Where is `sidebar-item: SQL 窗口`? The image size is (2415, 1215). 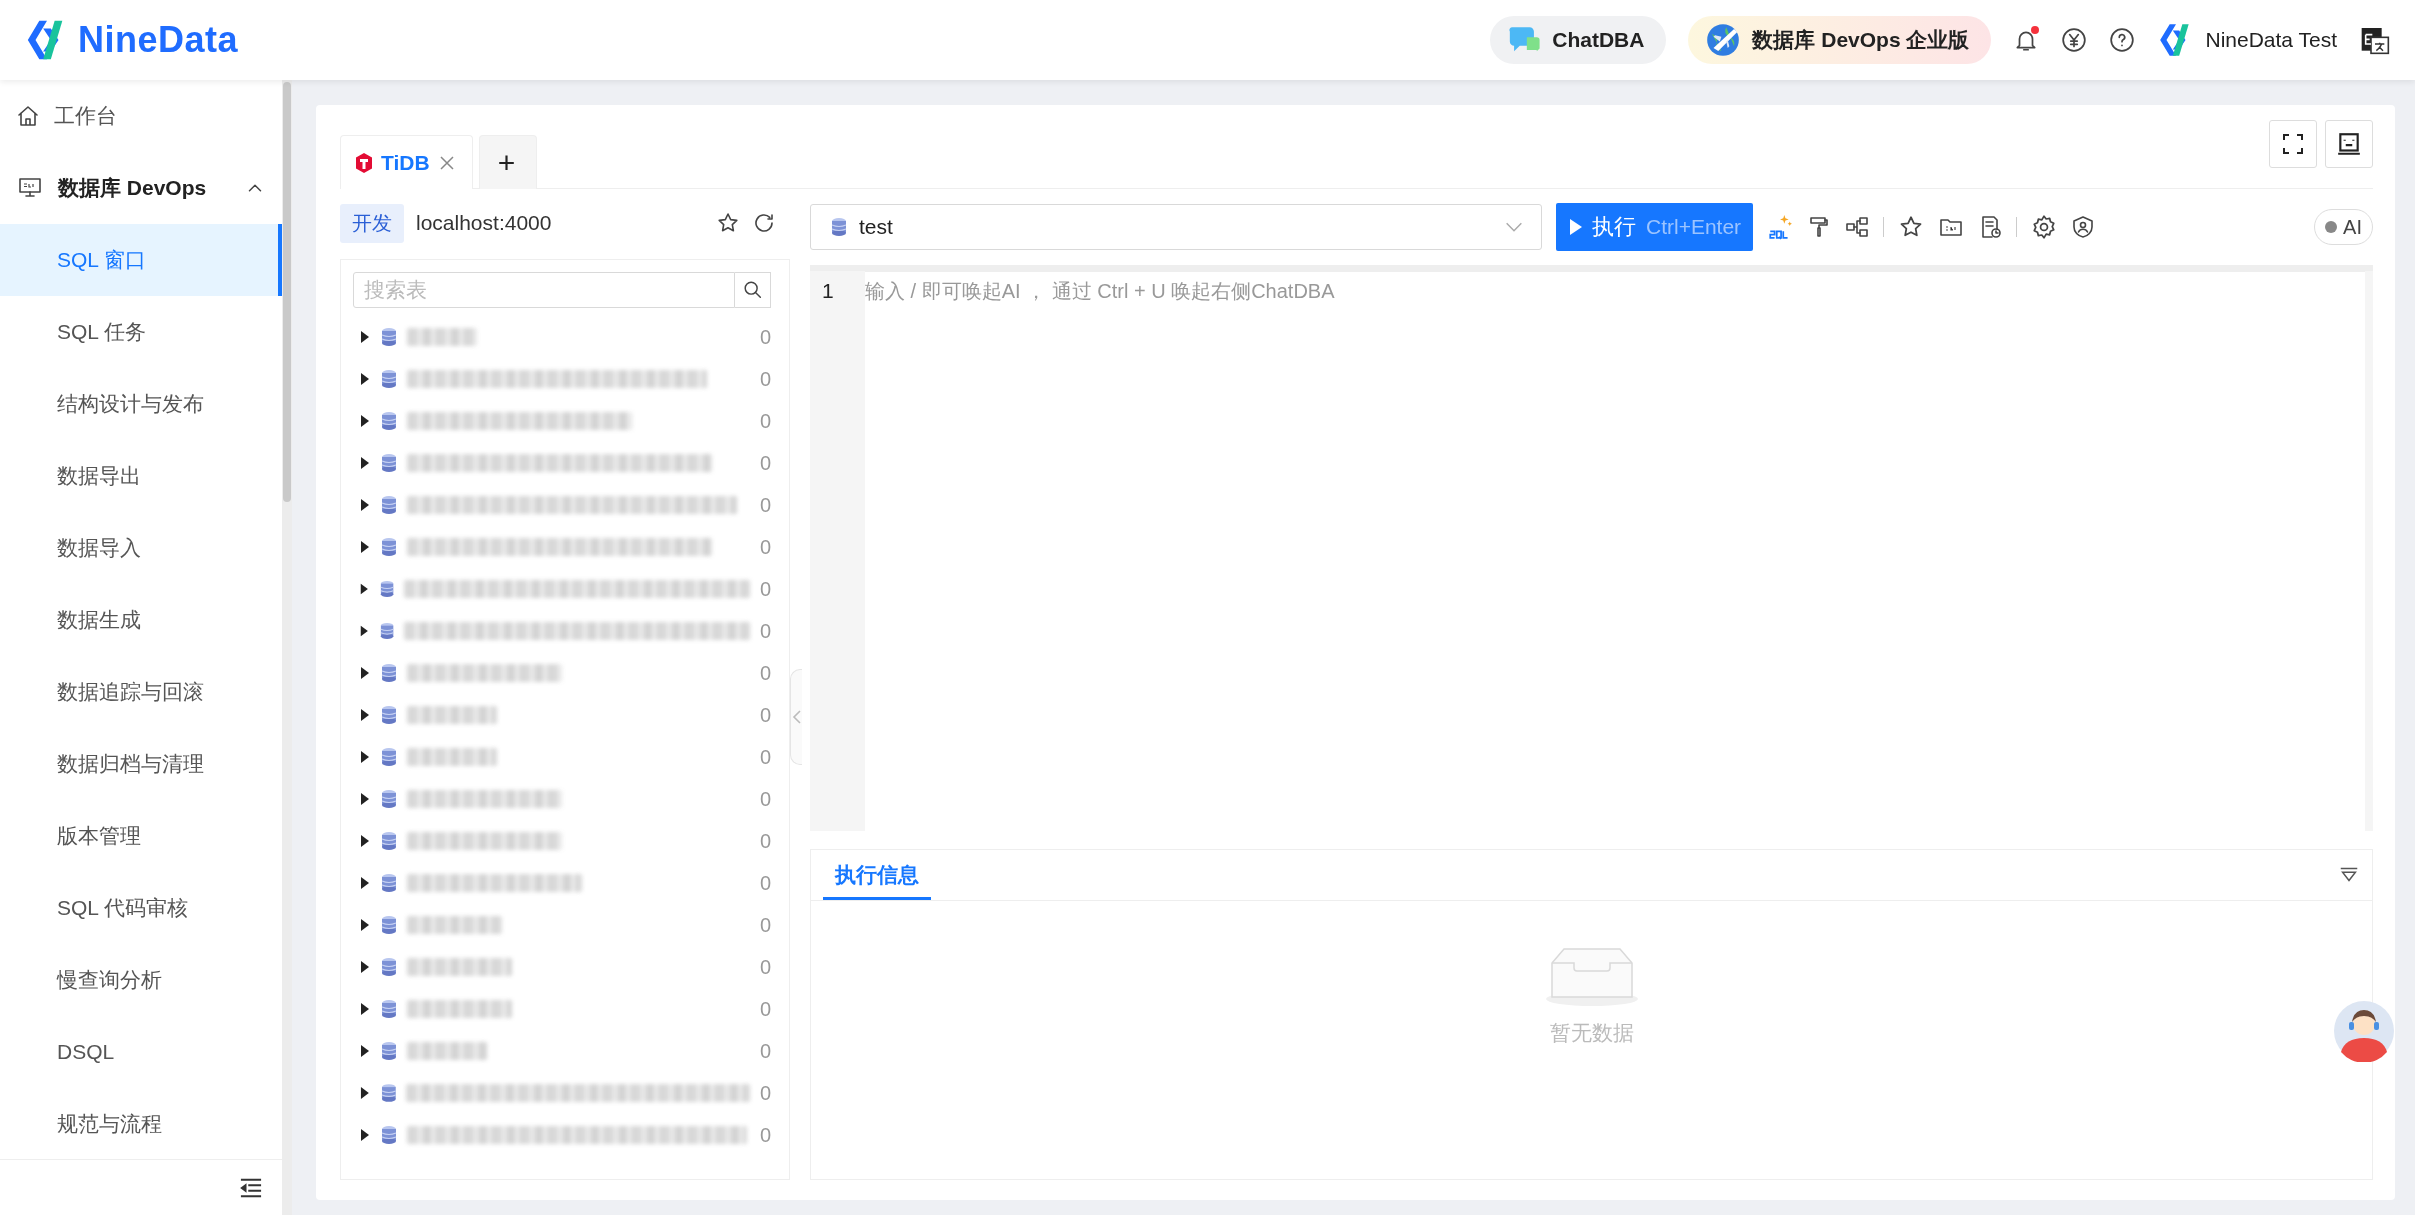 sidebar-item: SQL 窗口 is located at coordinates (141, 260).